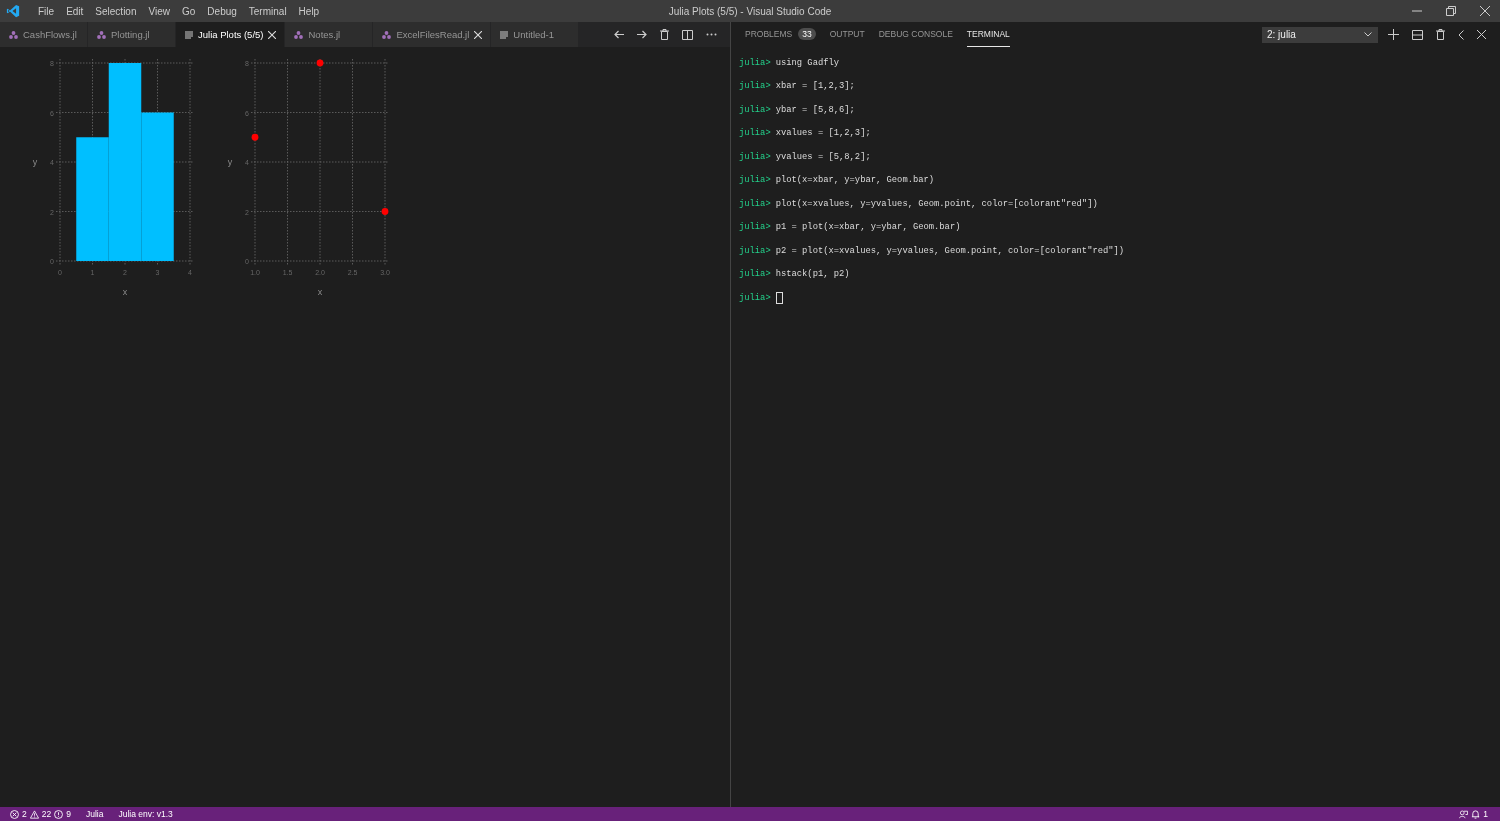 Image resolution: width=1500 pixels, height=821 pixels. Describe the element at coordinates (132, 34) in the screenshot. I see `editor-tab: Plotting.jl` at that location.